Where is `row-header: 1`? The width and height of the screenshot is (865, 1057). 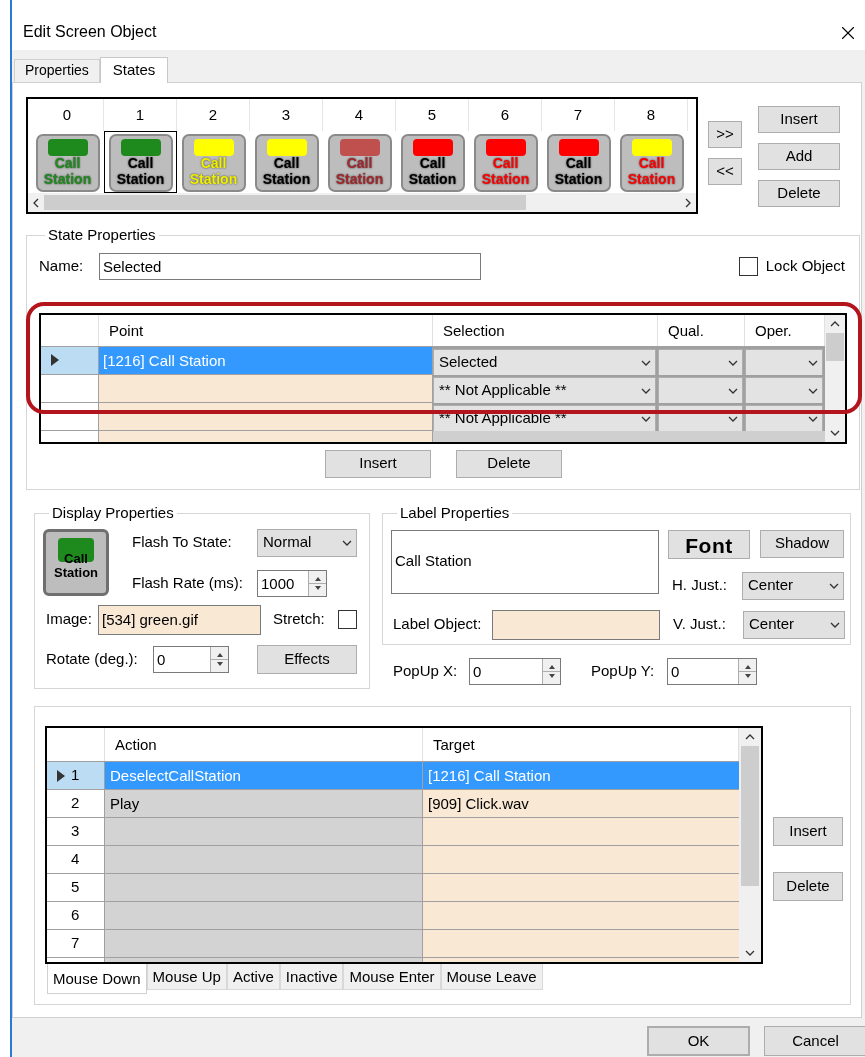
row-header: 1 is located at coordinates (76, 775).